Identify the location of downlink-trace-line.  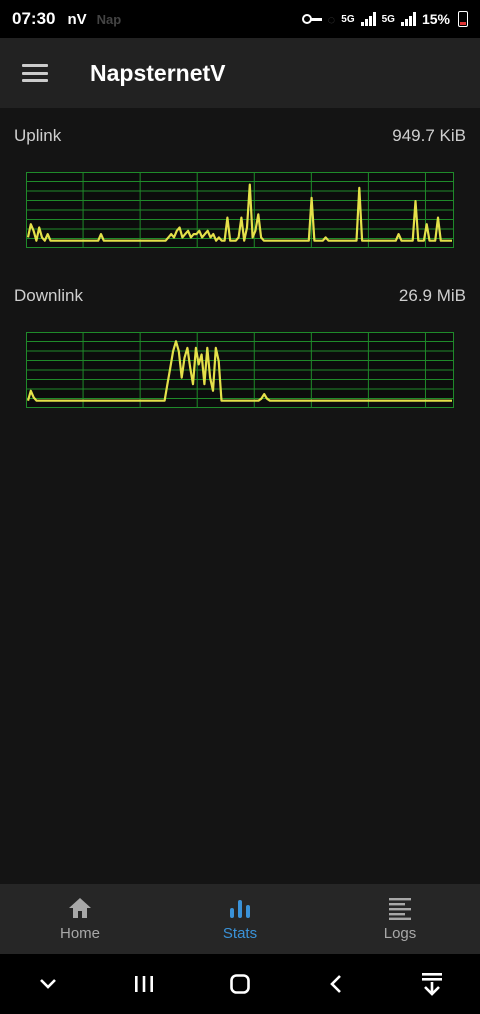
(239, 371).